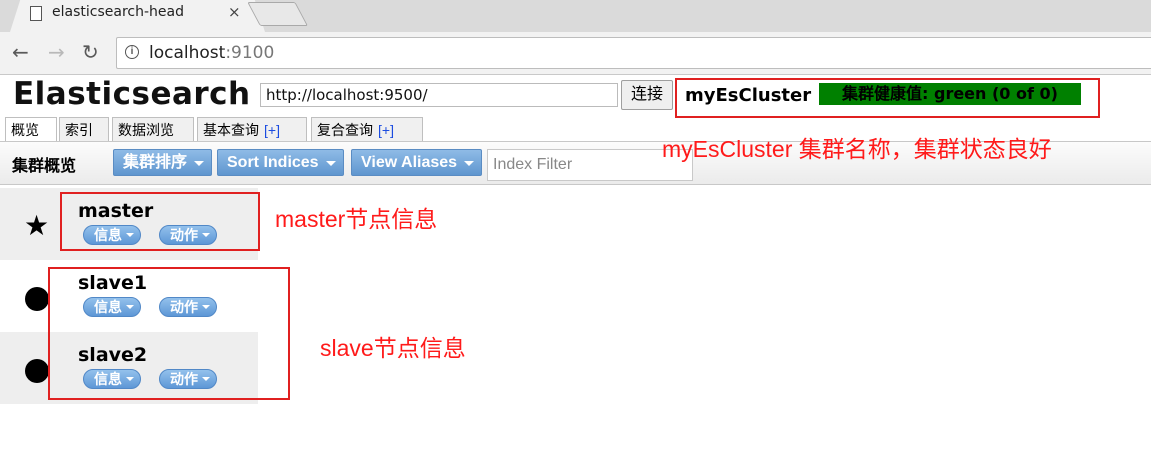  What do you see at coordinates (857, 149) in the screenshot?
I see `cluster-annotation-text: myEsCluster 集群名称，集群状态良好` at bounding box center [857, 149].